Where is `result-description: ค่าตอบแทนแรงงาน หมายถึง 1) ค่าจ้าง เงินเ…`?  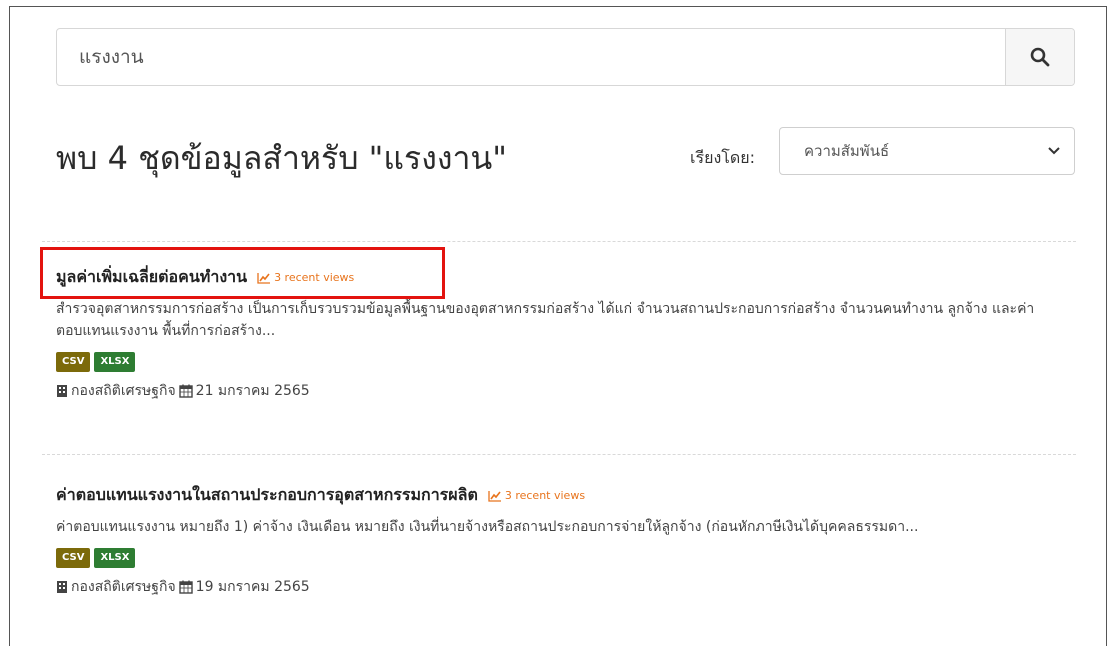
result-description: ค่าตอบแทนแรงงาน หมายถึง 1) ค่าจ้าง เงินเ… is located at coordinates (487, 527).